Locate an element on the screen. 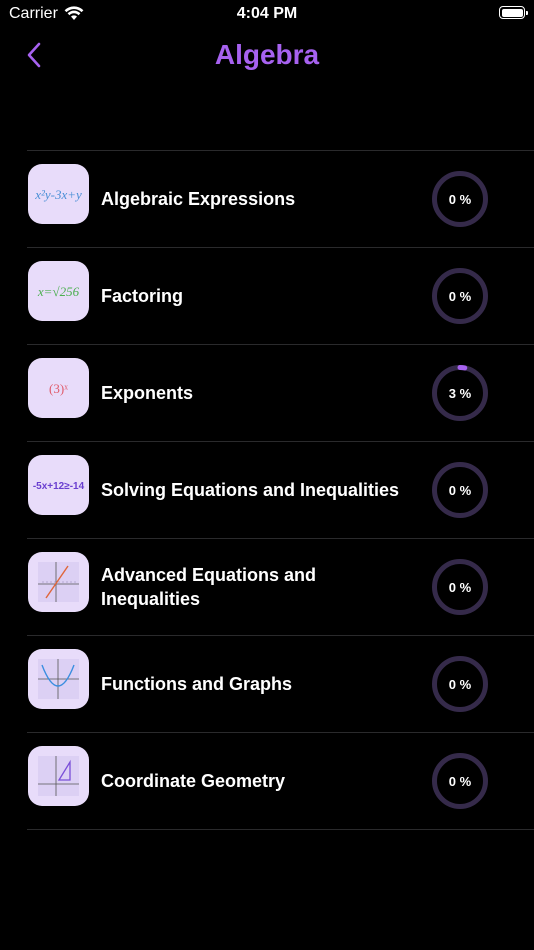 This screenshot has height=950, width=534. navigation-bar: Algebra is located at coordinates (267, 56).